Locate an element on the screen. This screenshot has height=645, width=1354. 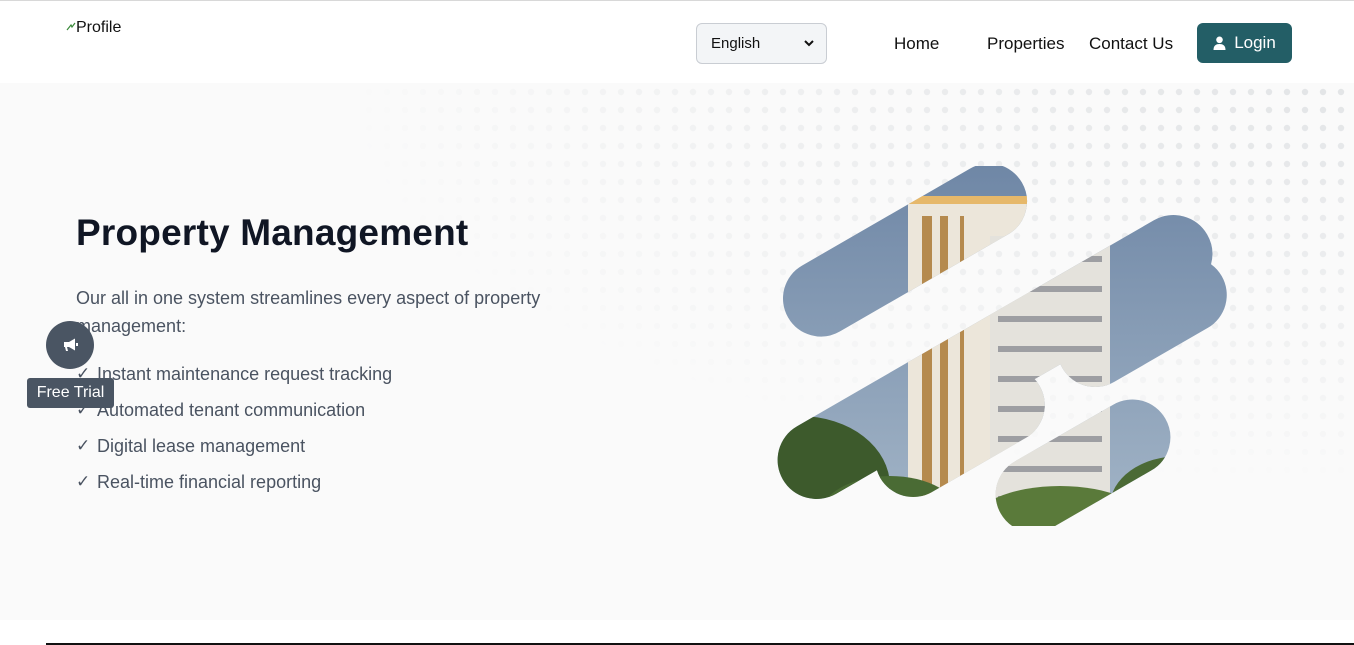
feature-item: ✓ Digital lease management is located at coordinates (234, 446).